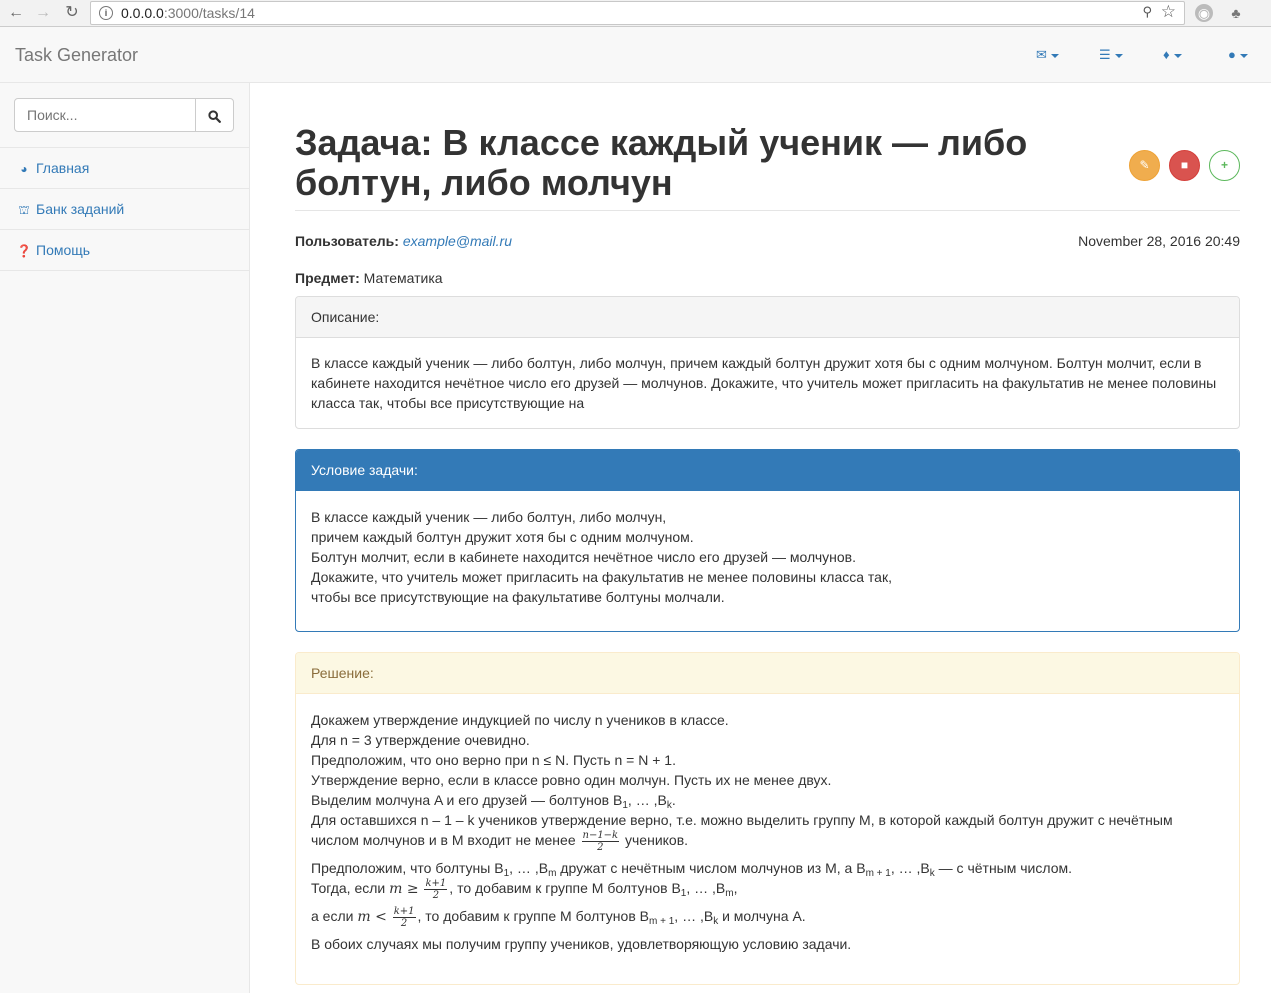  I want to click on delete-button: ■, so click(1184, 165).